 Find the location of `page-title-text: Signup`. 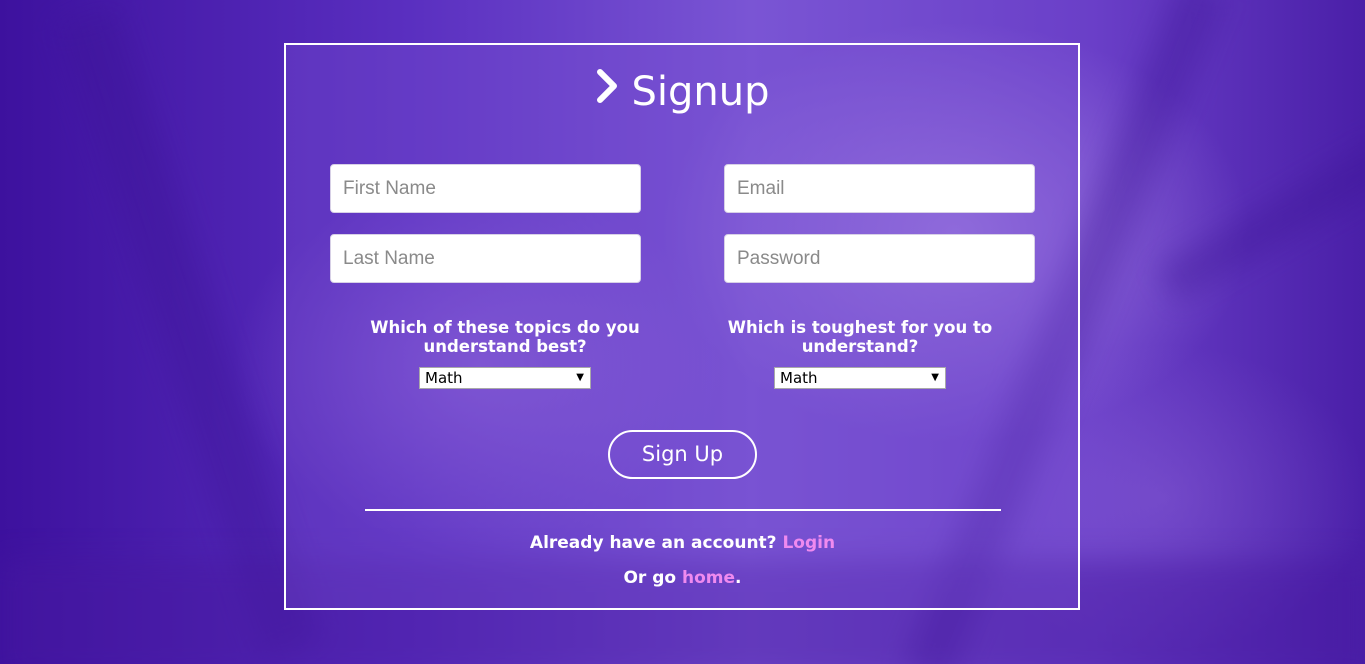

page-title-text: Signup is located at coordinates (700, 92).